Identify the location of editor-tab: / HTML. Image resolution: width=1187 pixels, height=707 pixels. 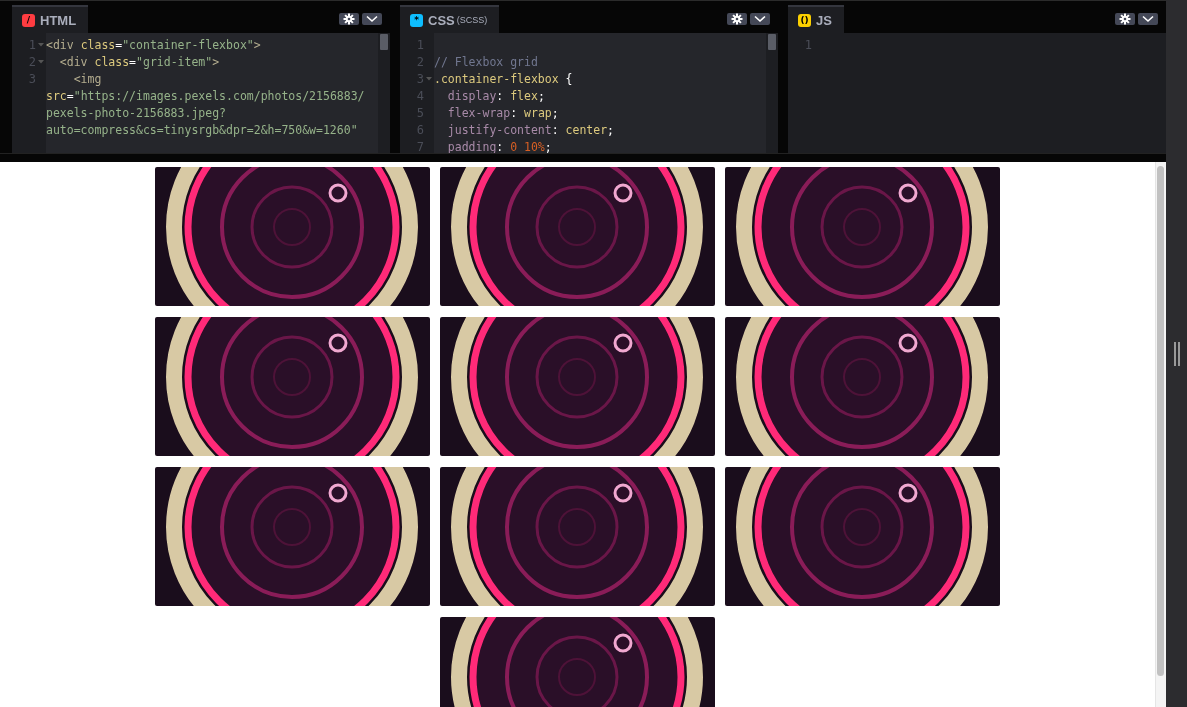
(50, 19).